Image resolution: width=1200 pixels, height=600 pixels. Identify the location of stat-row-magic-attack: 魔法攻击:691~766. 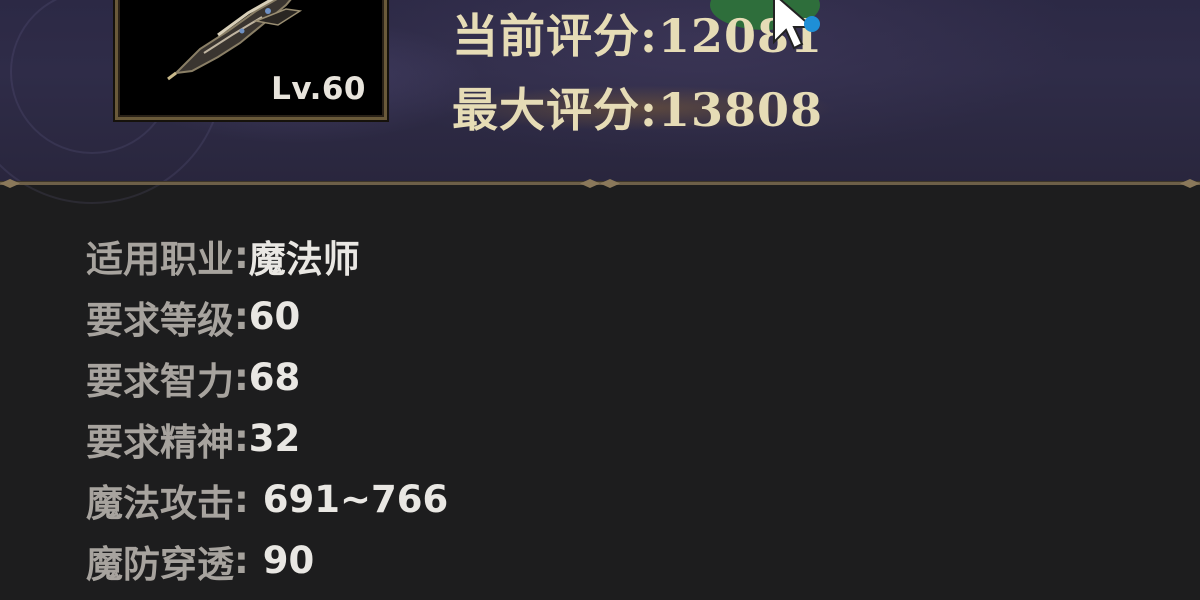
(267, 499).